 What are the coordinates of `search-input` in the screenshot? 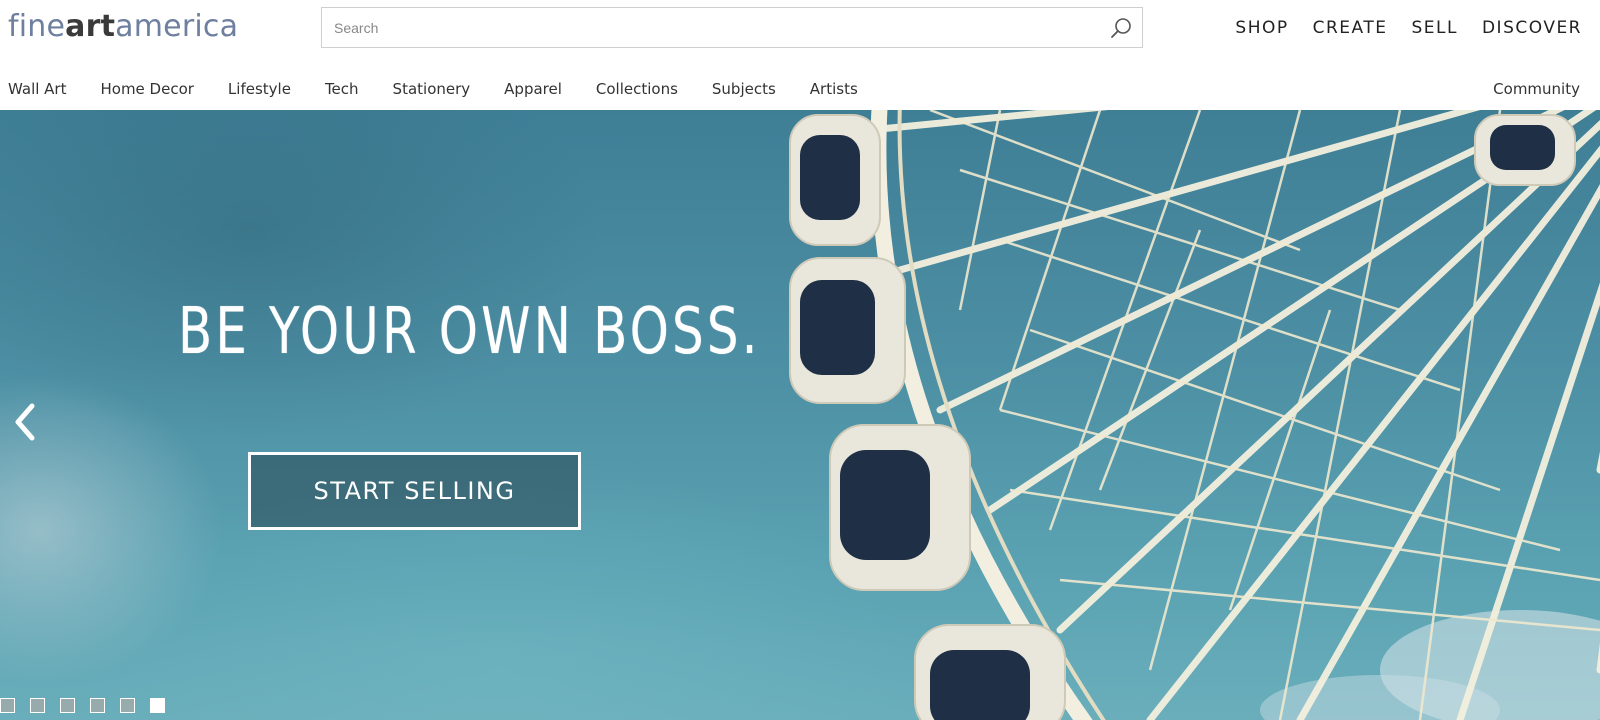 It's located at (732, 27).